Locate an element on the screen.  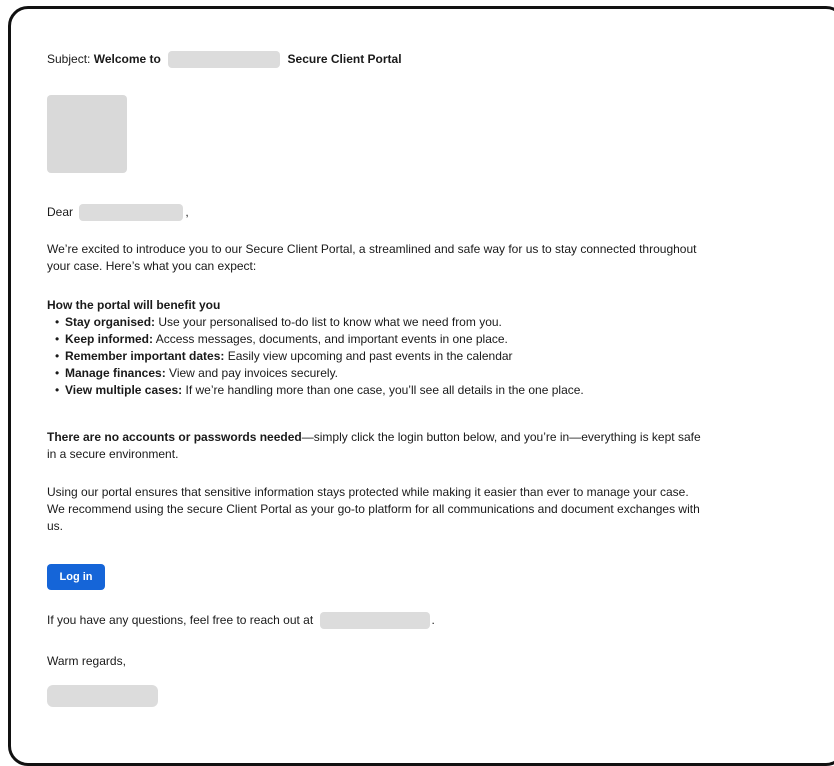
benefits-heading: How the portal will benefit you is located at coordinates (134, 305).